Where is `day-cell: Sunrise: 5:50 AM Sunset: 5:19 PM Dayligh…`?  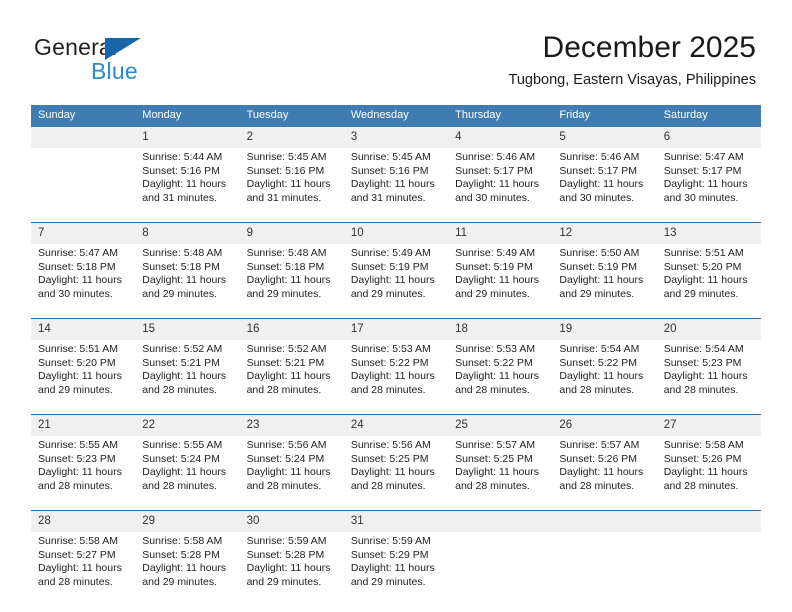 day-cell: Sunrise: 5:50 AM Sunset: 5:19 PM Dayligh… is located at coordinates (604, 281).